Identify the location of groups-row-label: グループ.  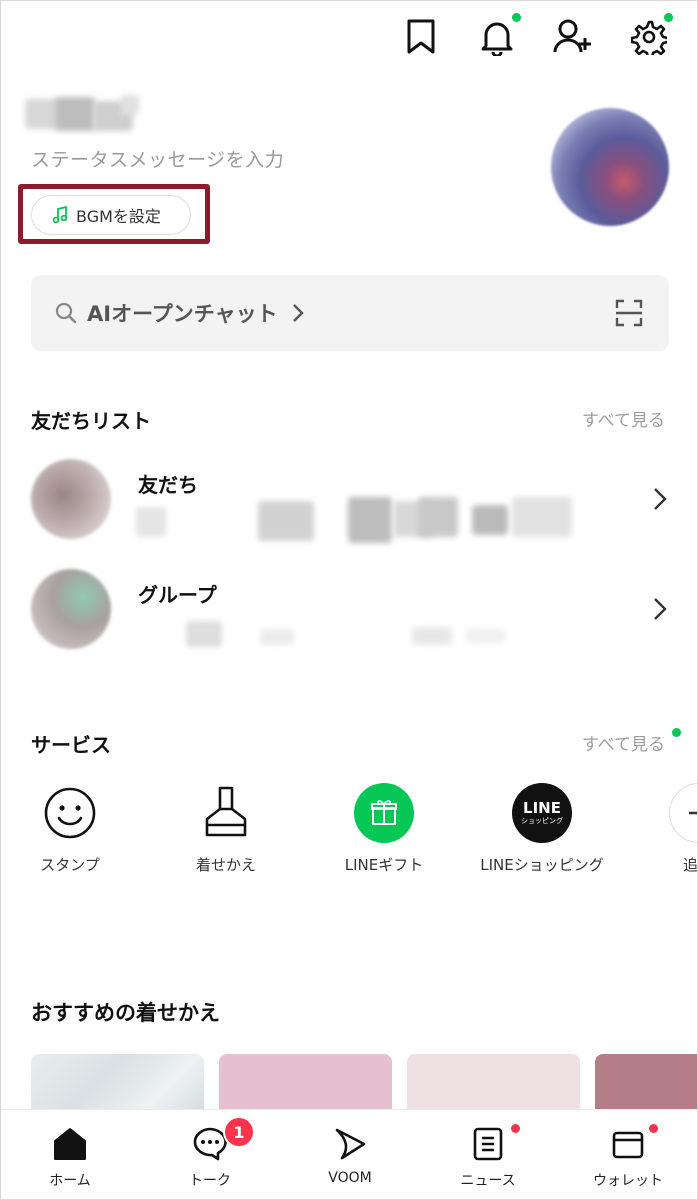
(177, 595).